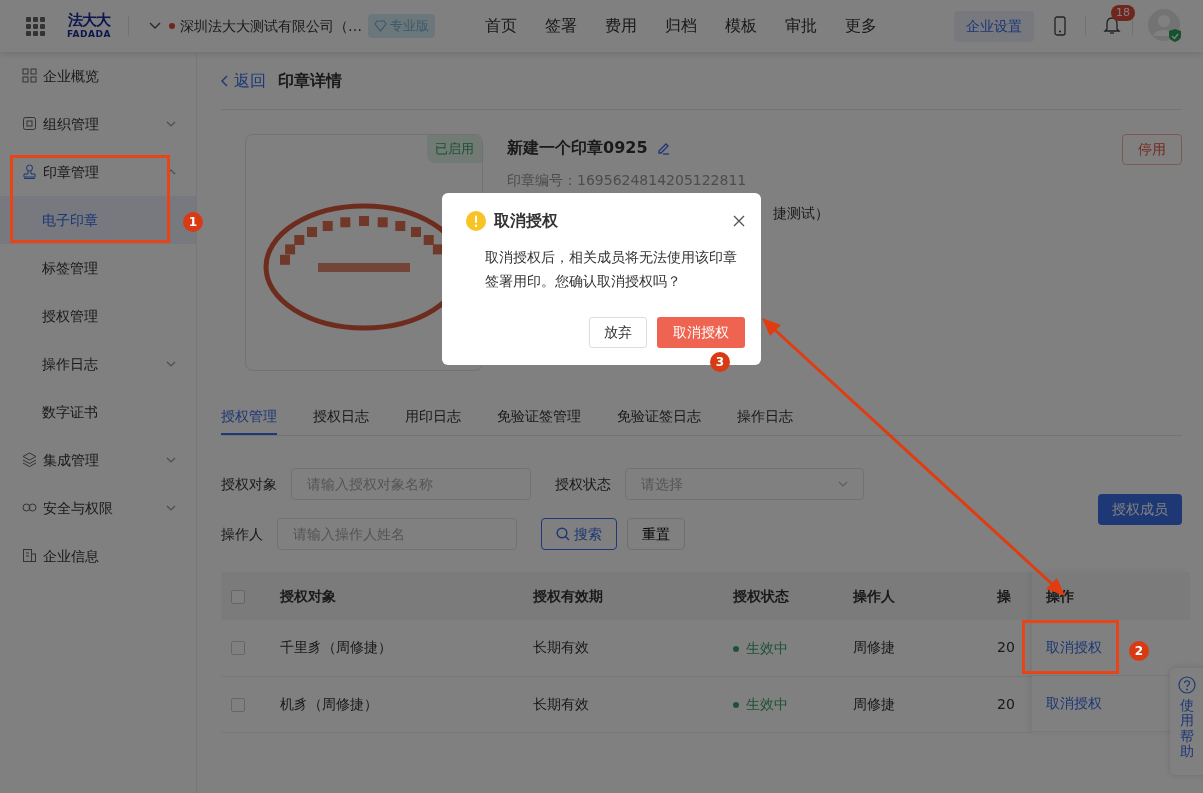 The image size is (1203, 793). What do you see at coordinates (1123, 13) in the screenshot?
I see `notification-badge: 18` at bounding box center [1123, 13].